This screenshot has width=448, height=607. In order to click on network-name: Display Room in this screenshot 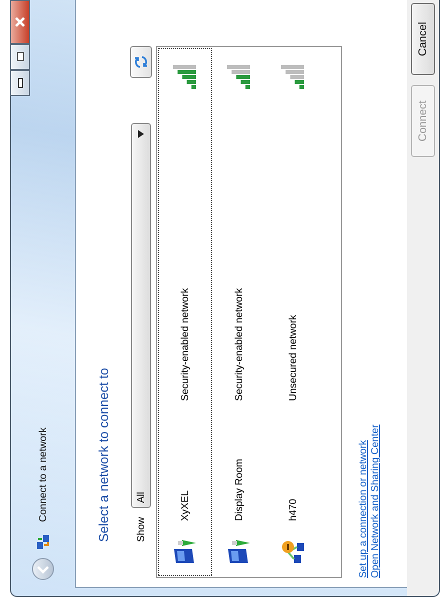, I will do `click(239, 489)`.